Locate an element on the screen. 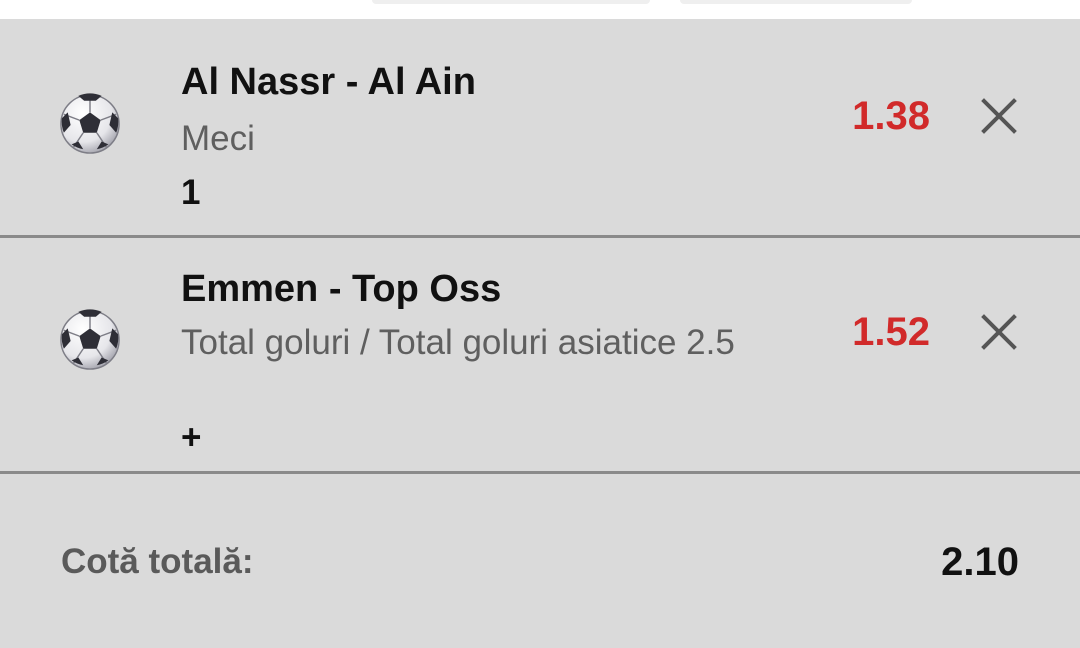 The image size is (1080, 648). odds-value: 1.38 is located at coordinates (891, 116).